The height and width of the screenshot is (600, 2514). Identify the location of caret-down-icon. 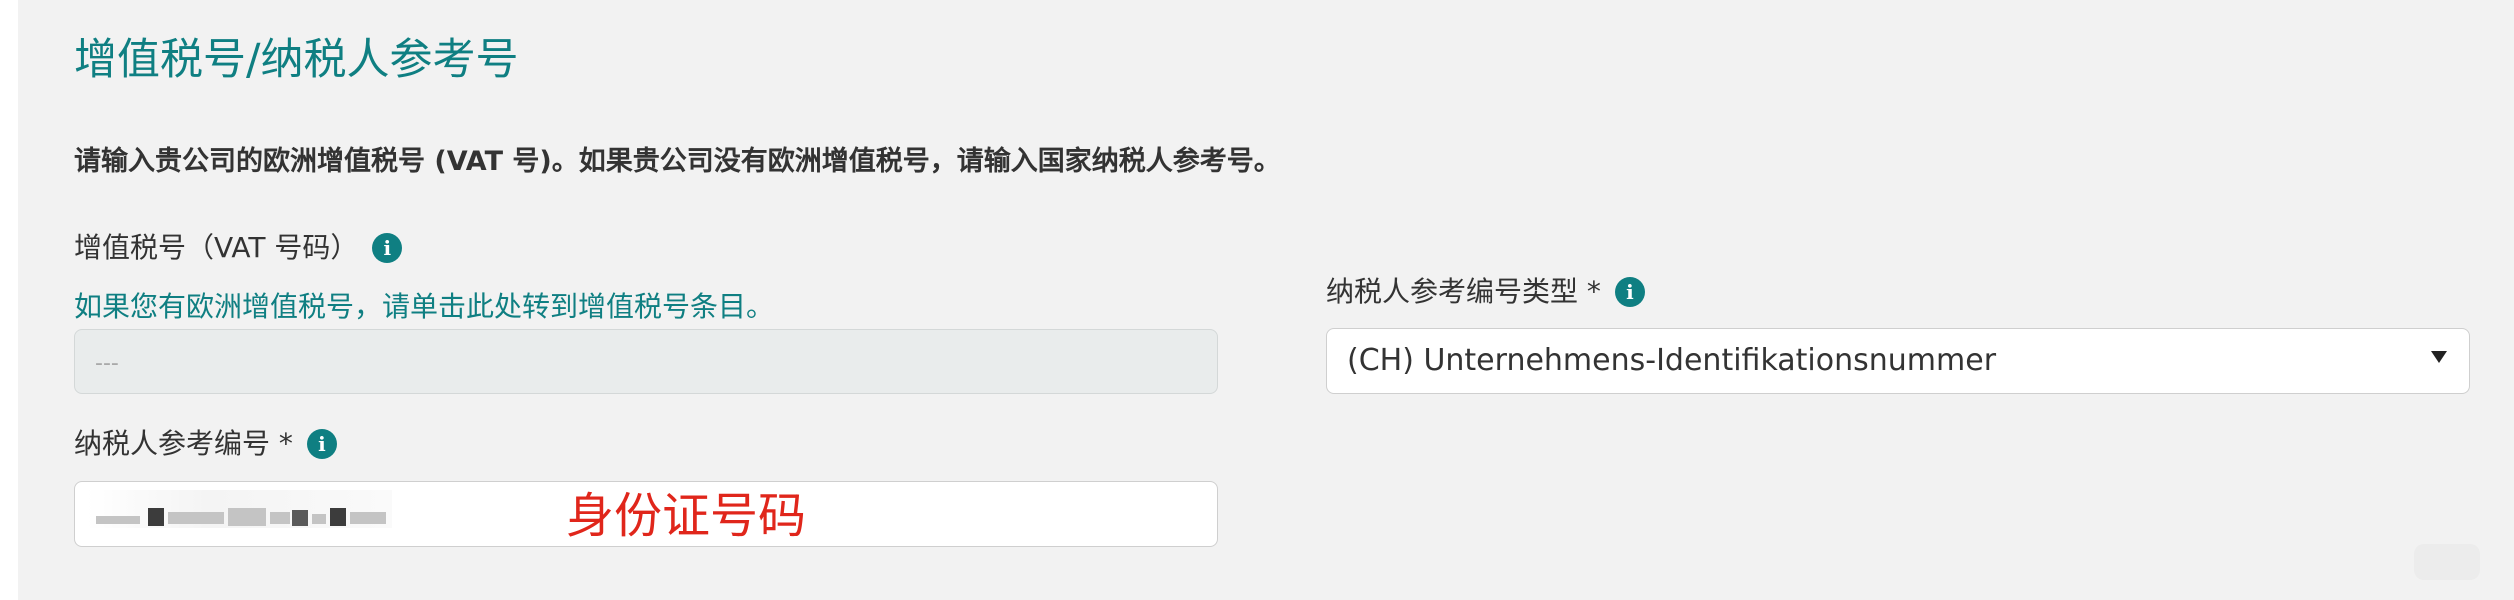
(2439, 357).